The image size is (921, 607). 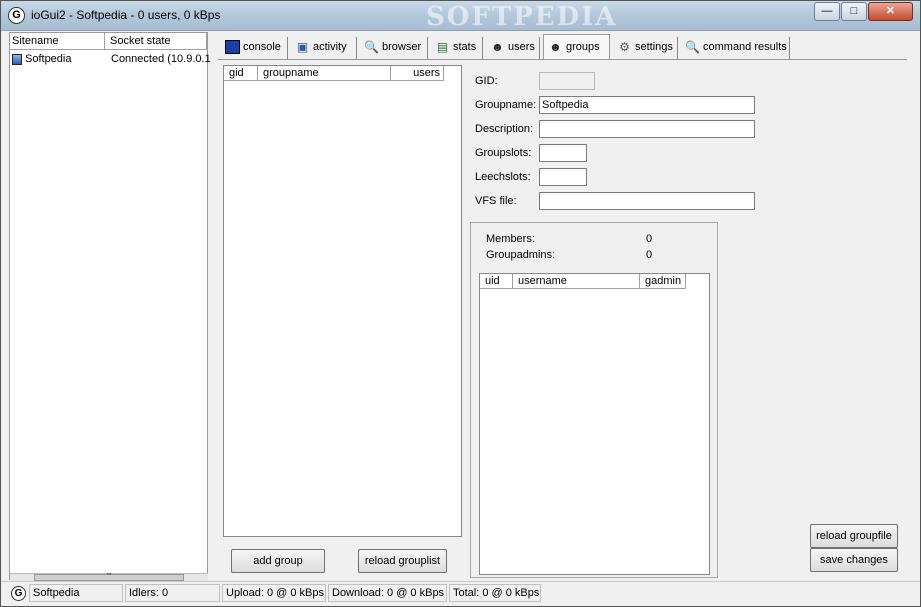 What do you see at coordinates (241, 73) in the screenshot?
I see `gid-column-header: gid` at bounding box center [241, 73].